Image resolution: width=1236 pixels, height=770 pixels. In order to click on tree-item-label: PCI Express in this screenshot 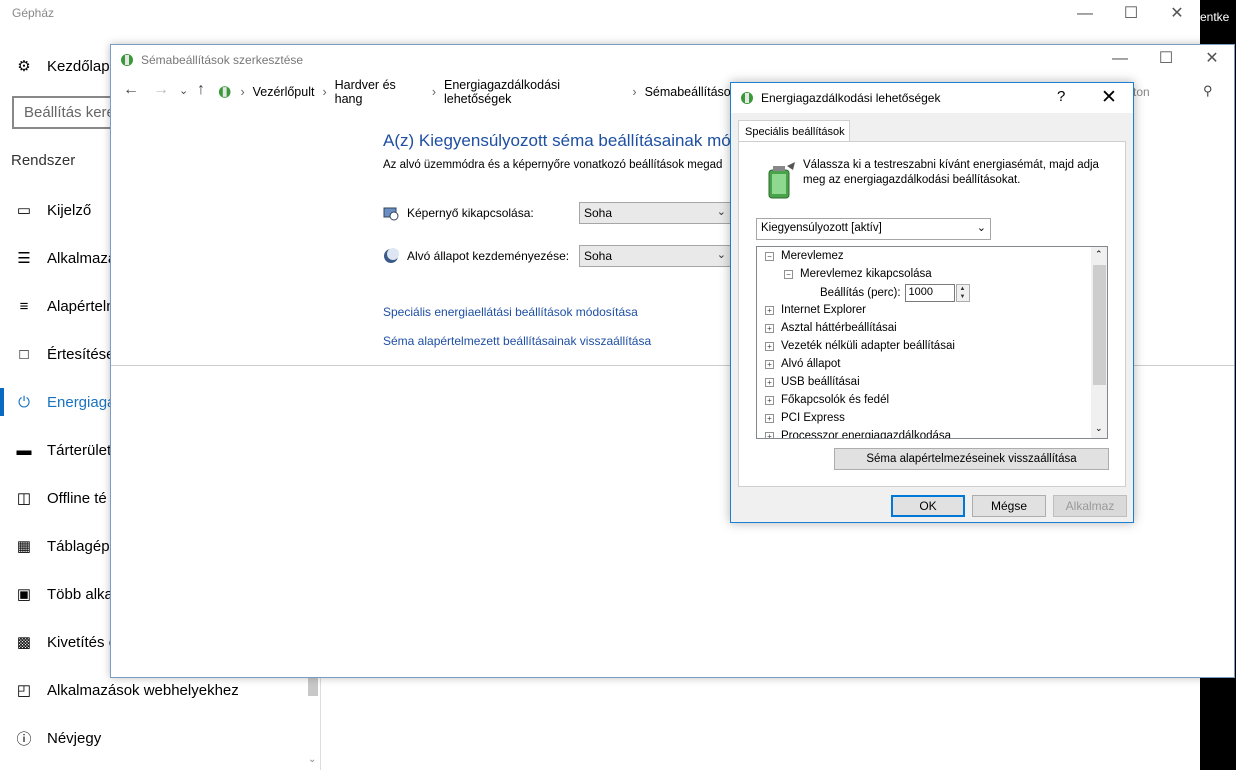, I will do `click(813, 418)`.